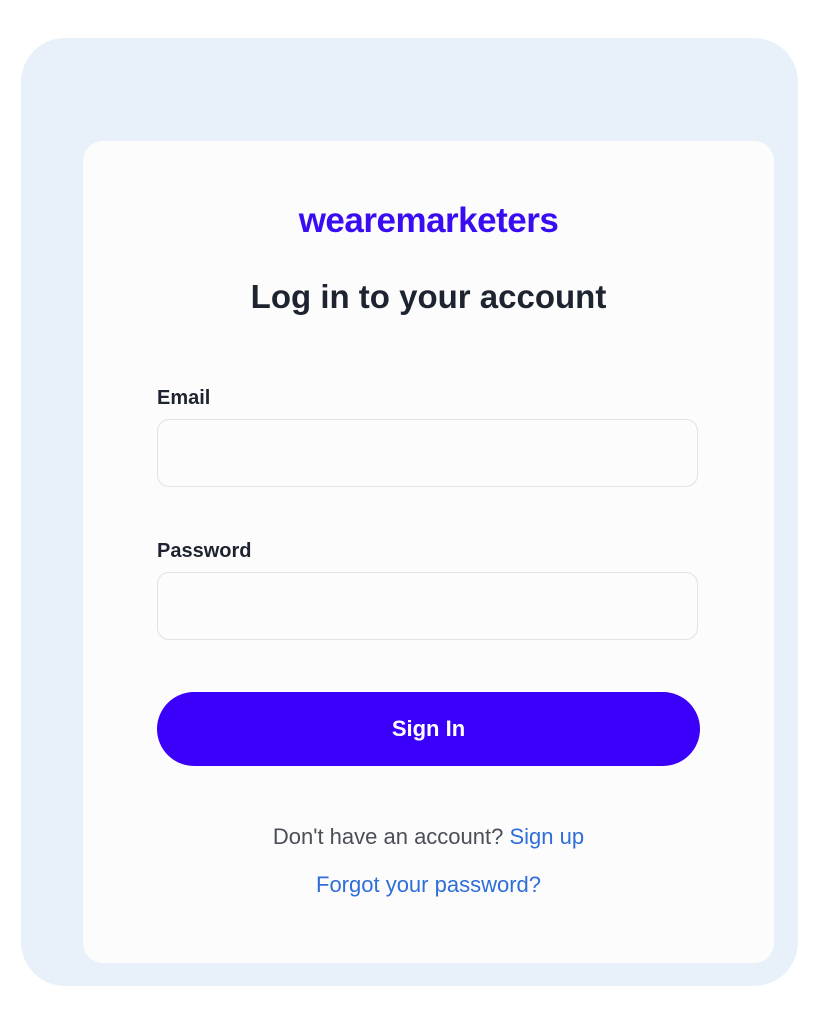 This screenshot has height=1024, width=819. I want to click on sign-up-link: Sign up, so click(546, 836).